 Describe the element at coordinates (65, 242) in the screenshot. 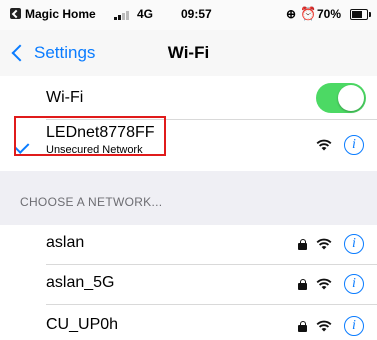

I see `network-ssid: aslan` at that location.